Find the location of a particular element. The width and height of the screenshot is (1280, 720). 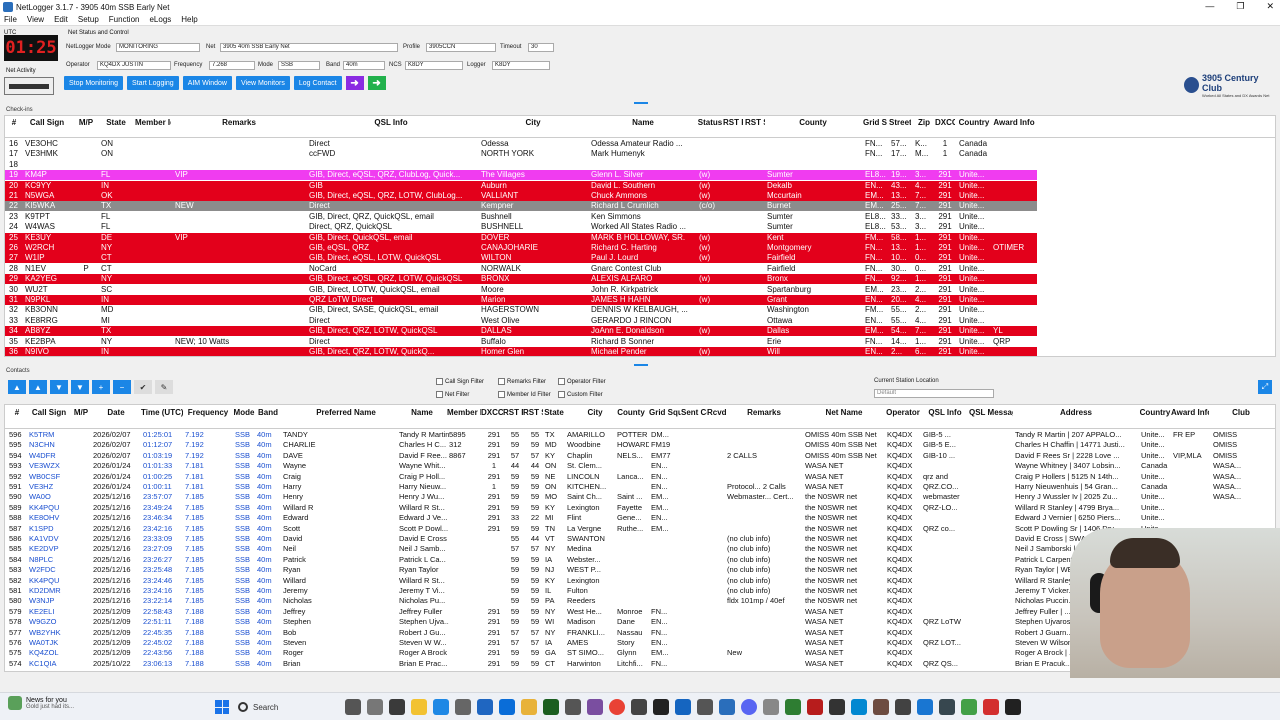

checkins-col-state: State is located at coordinates (116, 122).